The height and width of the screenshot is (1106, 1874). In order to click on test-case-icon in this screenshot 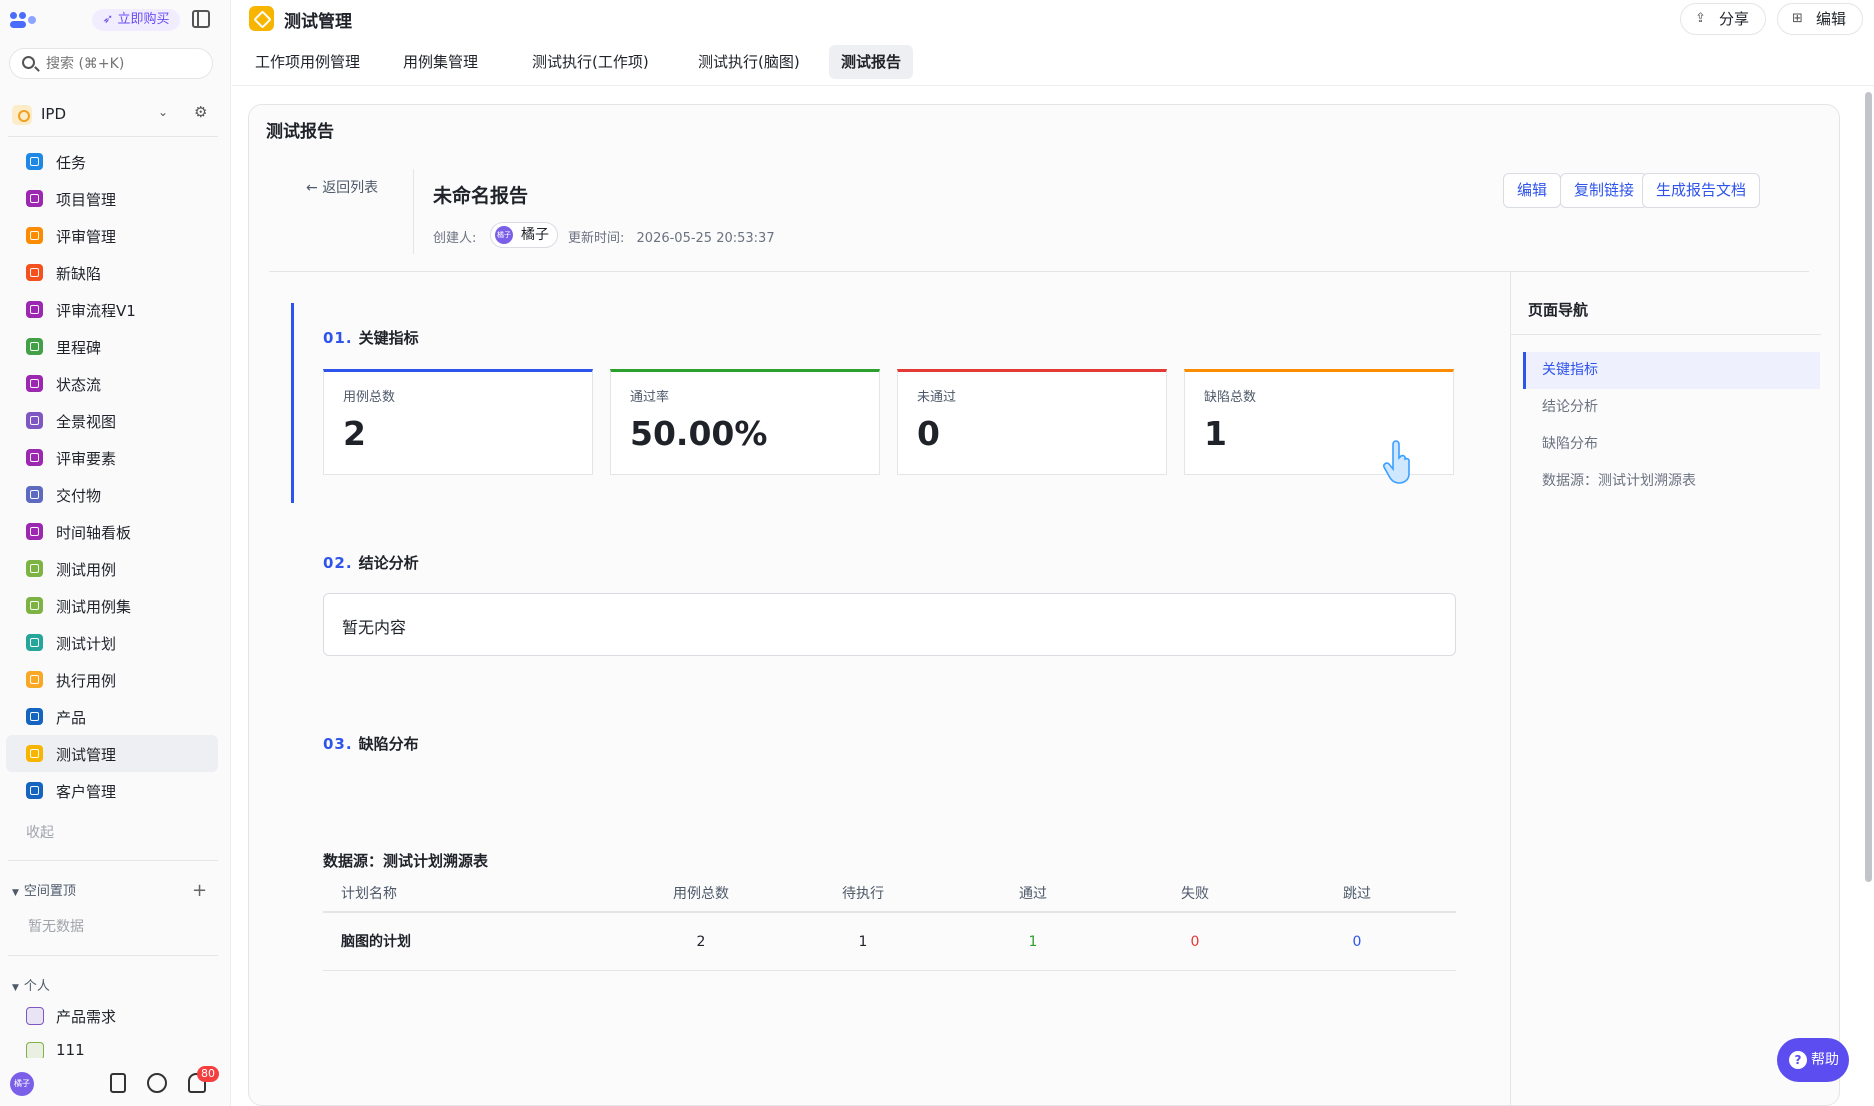, I will do `click(34, 568)`.